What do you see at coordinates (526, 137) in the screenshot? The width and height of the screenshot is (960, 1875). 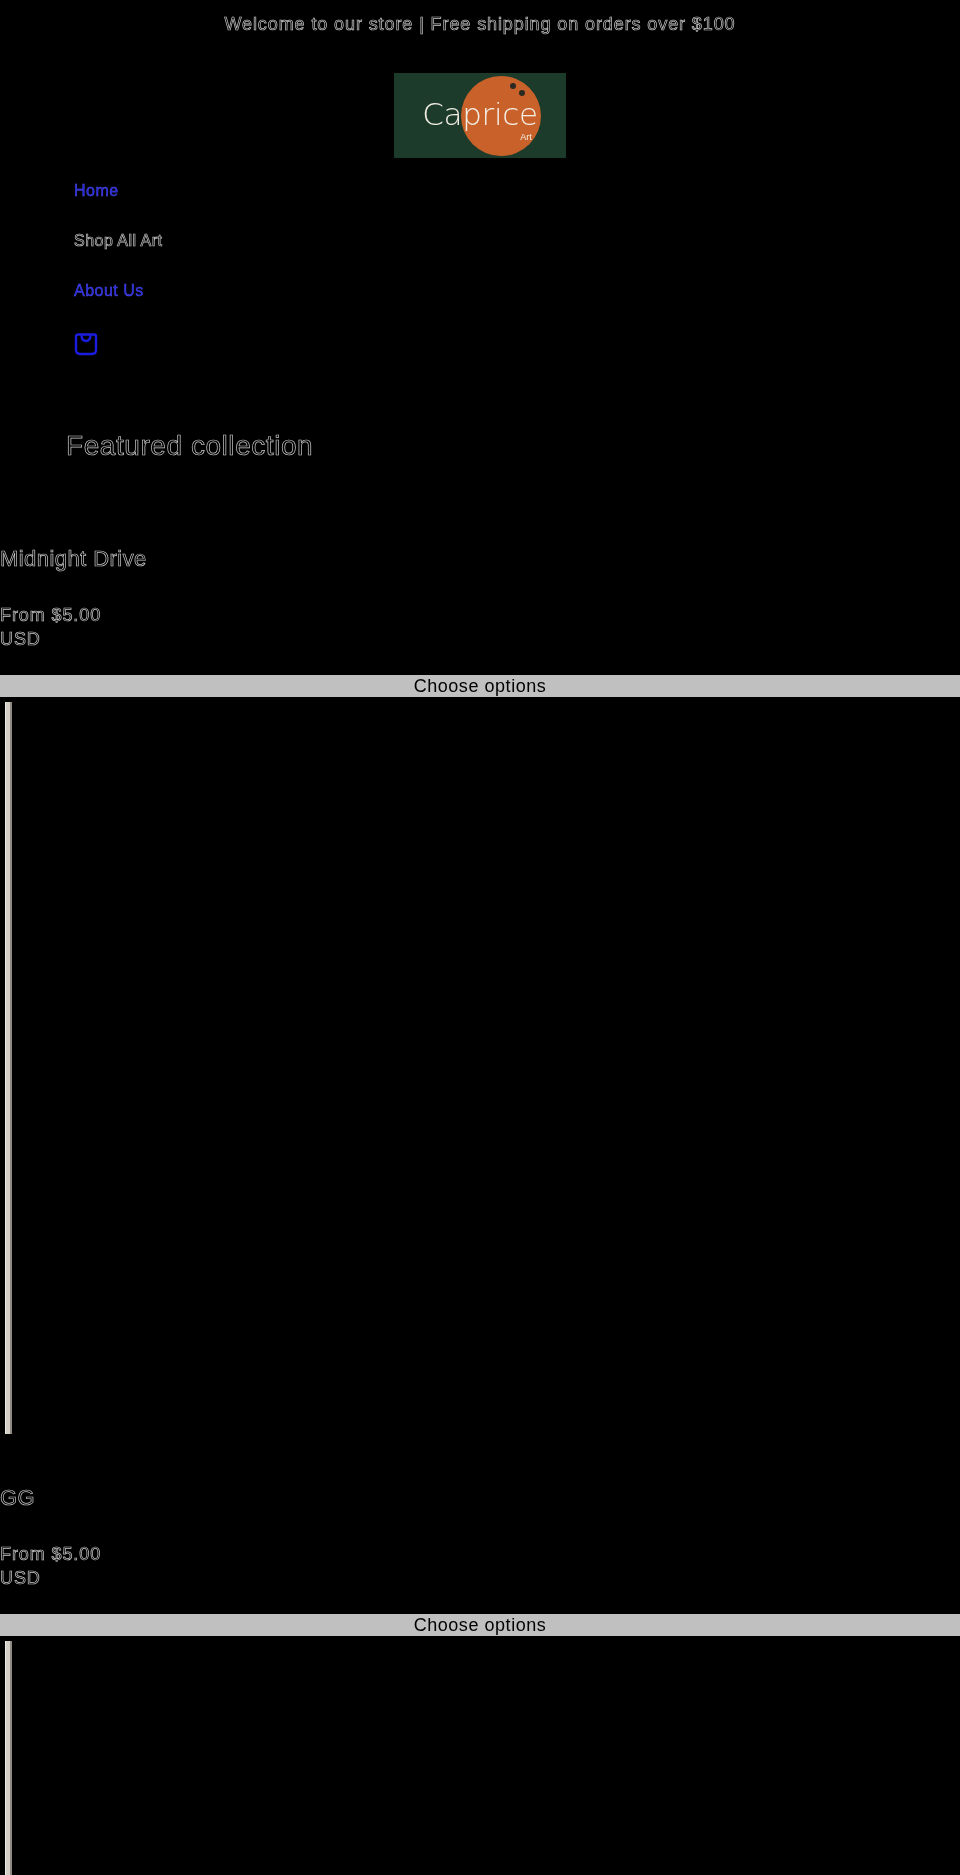 I see `logo-tagline: Art` at bounding box center [526, 137].